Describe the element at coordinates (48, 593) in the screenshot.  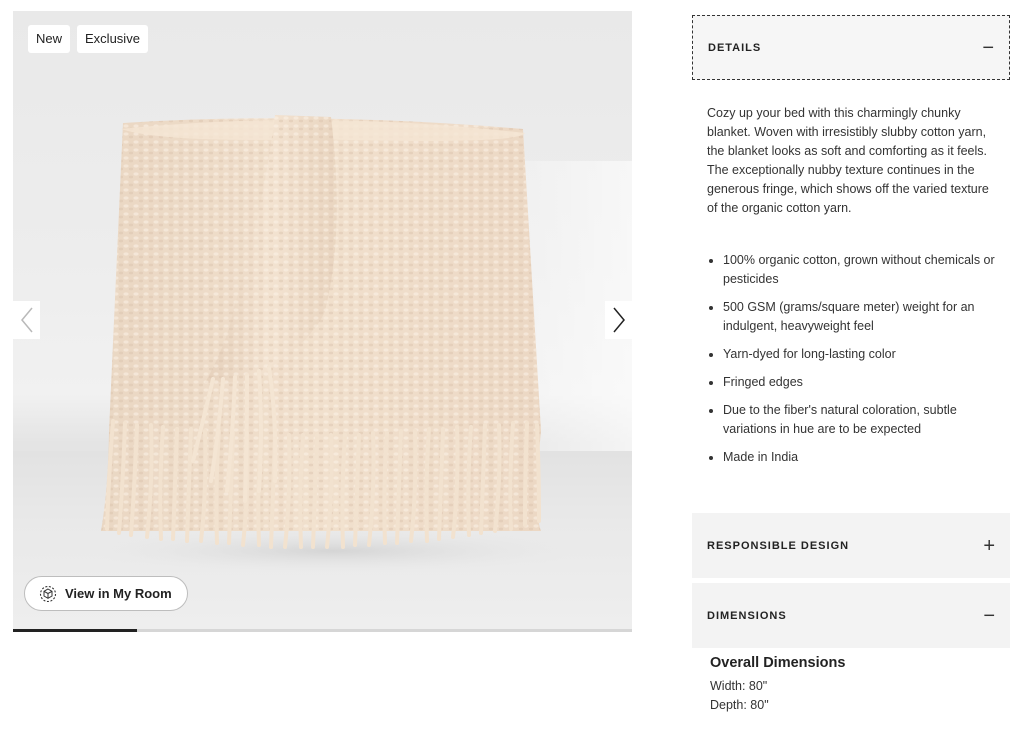
I see `ar-cube-icon` at that location.